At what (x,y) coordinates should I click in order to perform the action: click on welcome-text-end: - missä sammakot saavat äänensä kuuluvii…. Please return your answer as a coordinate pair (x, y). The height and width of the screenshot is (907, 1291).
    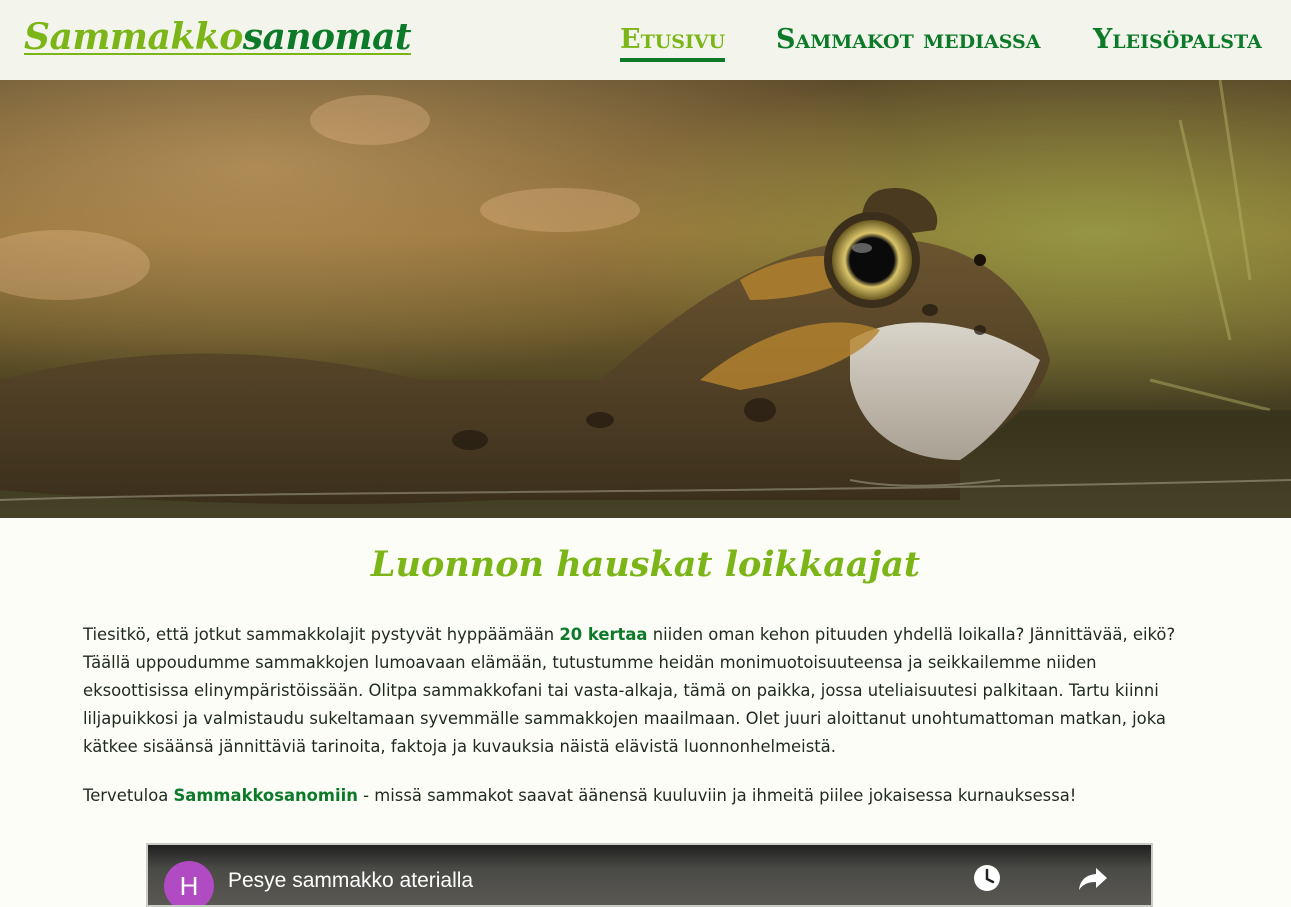
    Looking at the image, I should click on (717, 795).